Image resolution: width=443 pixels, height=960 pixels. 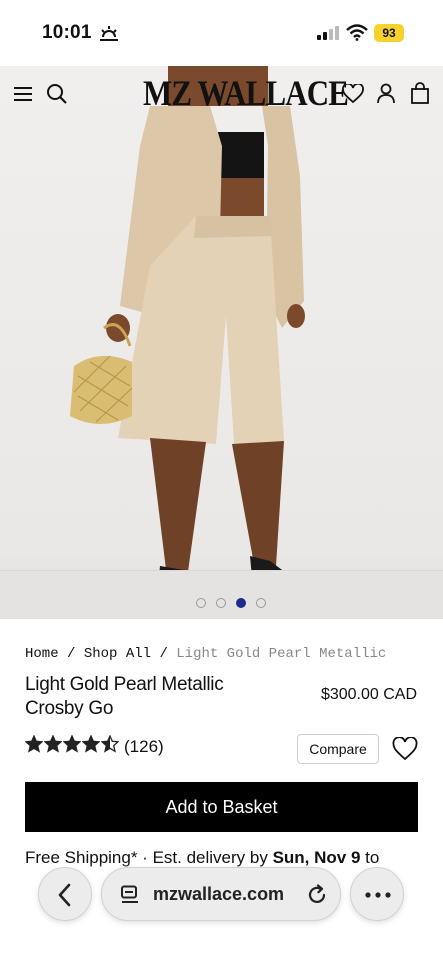 What do you see at coordinates (246, 93) in the screenshot?
I see `brand-logo: MZ WALLACE` at bounding box center [246, 93].